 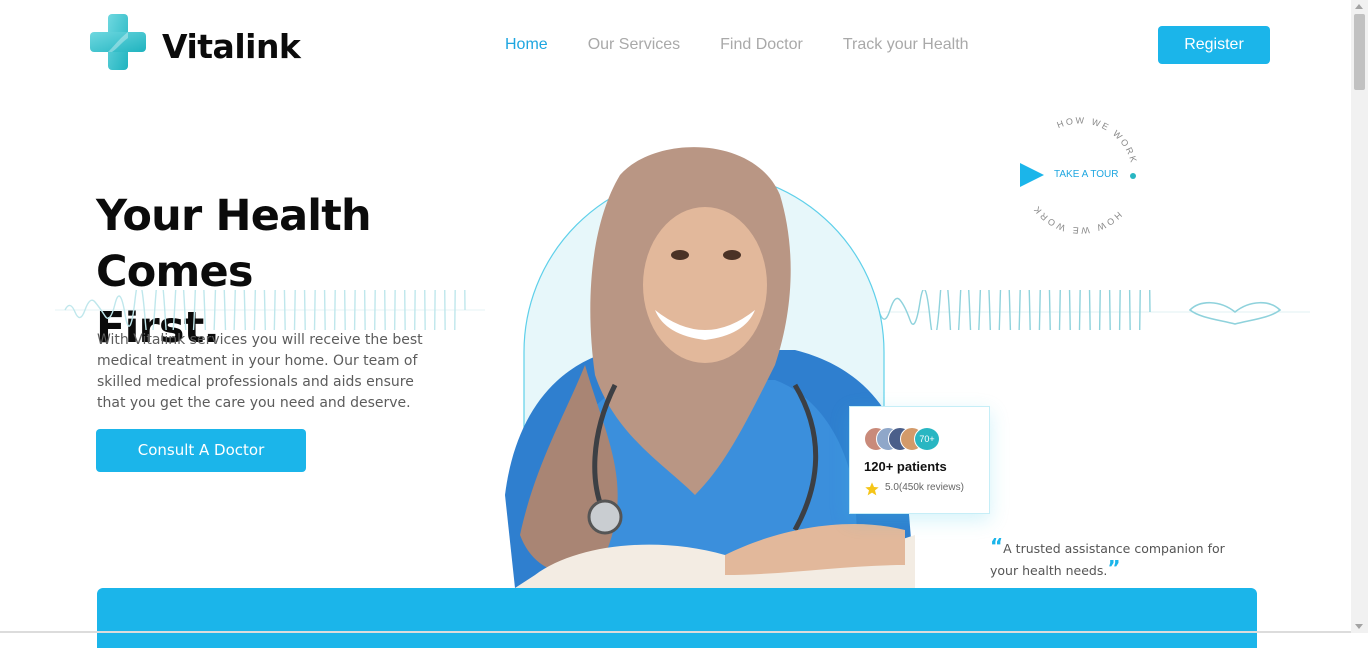 I want to click on patient-avatars: 70+, so click(x=914, y=439).